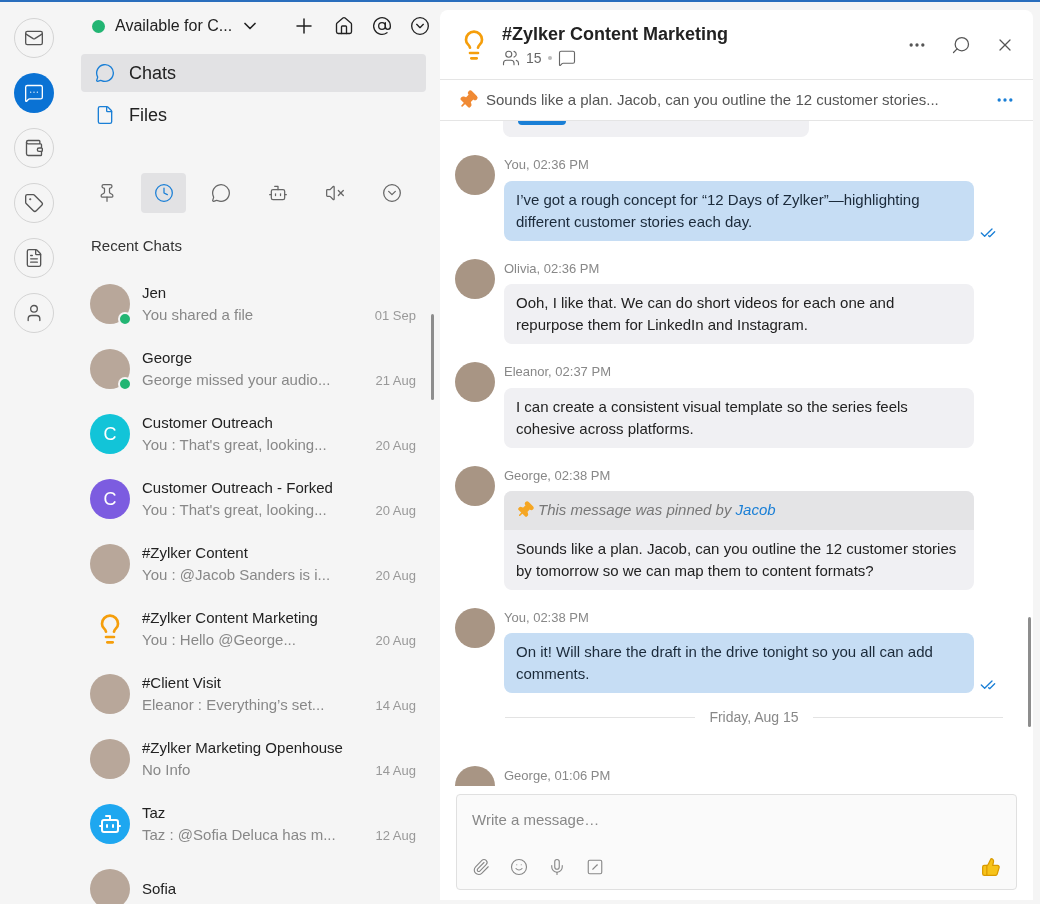 The image size is (1040, 904). Describe the element at coordinates (519, 867) in the screenshot. I see `emoji-icon` at that location.